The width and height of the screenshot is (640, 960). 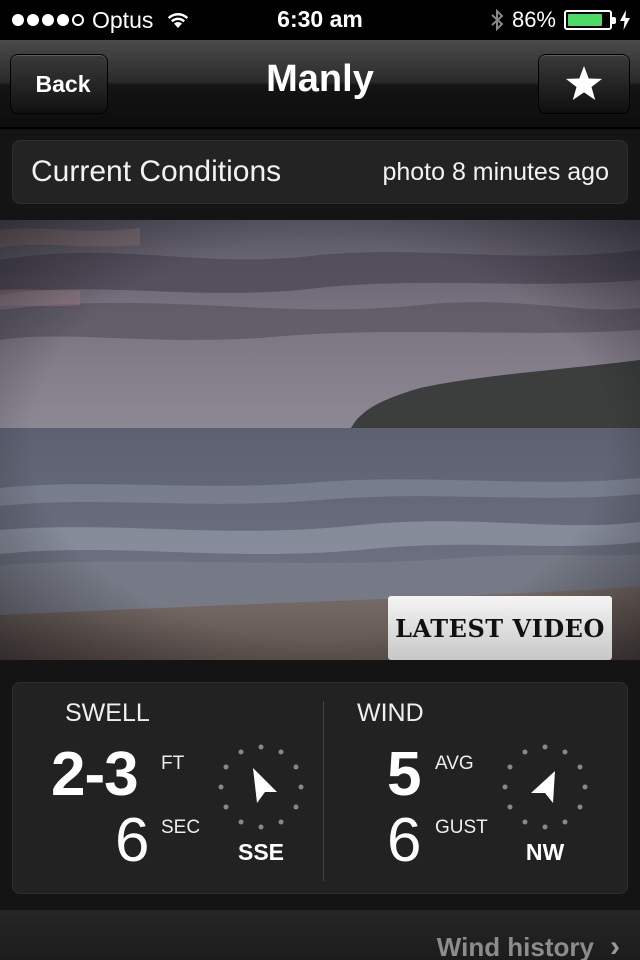 What do you see at coordinates (495, 171) in the screenshot?
I see `photo-age: photo 8 minutes ago` at bounding box center [495, 171].